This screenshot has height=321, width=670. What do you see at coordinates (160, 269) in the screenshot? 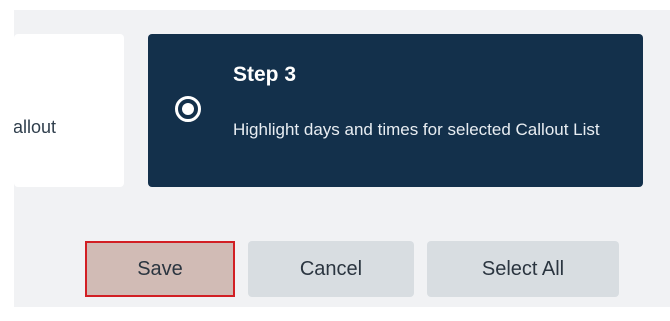
I see `save-button: Save` at bounding box center [160, 269].